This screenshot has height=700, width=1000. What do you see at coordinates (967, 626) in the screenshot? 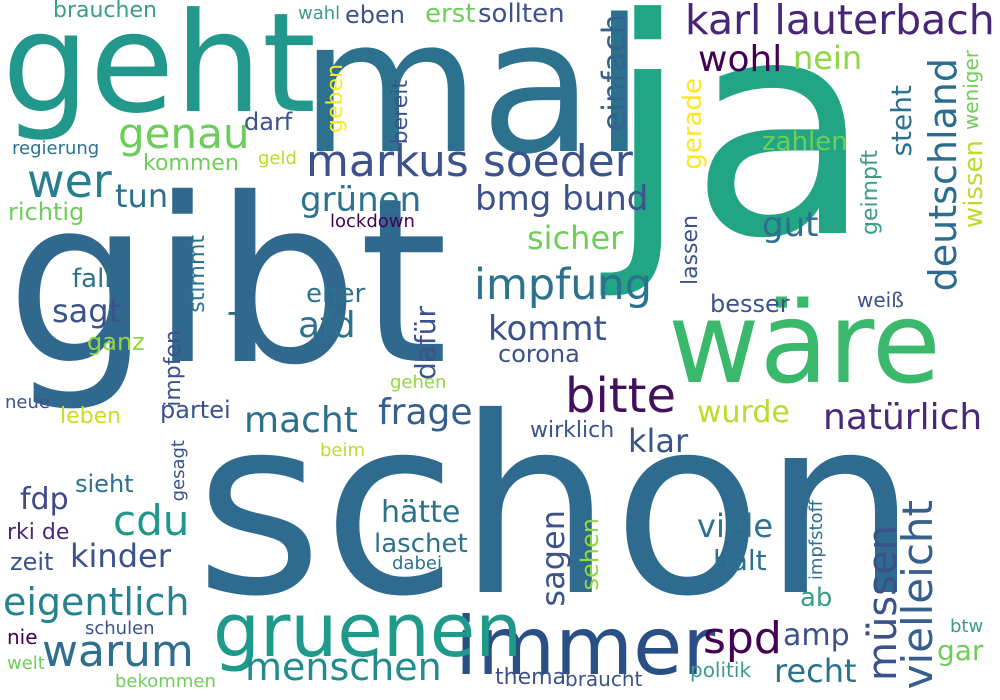
I see `word-btw: btw` at bounding box center [967, 626].